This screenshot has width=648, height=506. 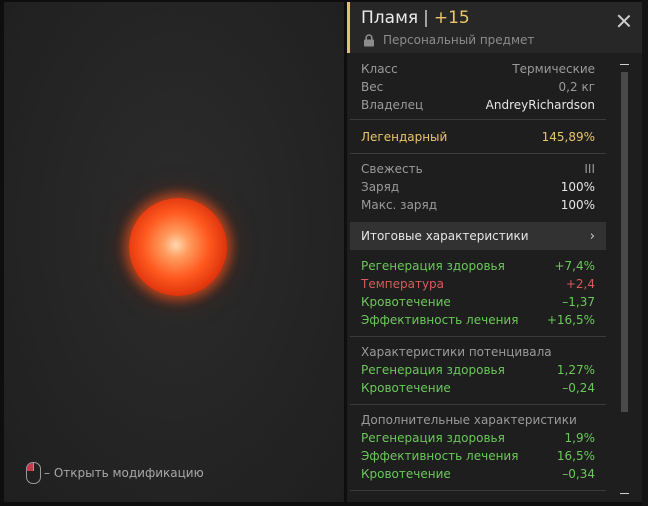 What do you see at coordinates (592, 236) in the screenshot?
I see `chevron-right-icon: ›` at bounding box center [592, 236].